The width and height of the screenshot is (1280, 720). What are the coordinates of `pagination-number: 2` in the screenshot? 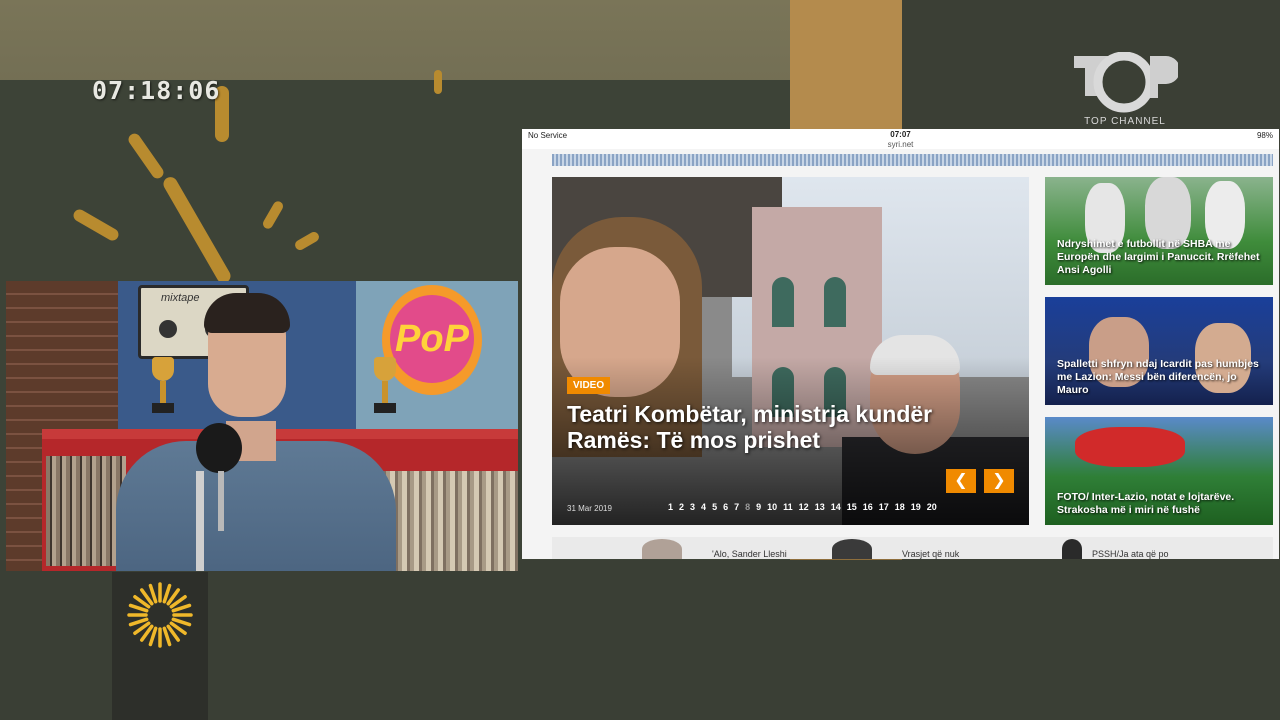 It's located at (681, 507).